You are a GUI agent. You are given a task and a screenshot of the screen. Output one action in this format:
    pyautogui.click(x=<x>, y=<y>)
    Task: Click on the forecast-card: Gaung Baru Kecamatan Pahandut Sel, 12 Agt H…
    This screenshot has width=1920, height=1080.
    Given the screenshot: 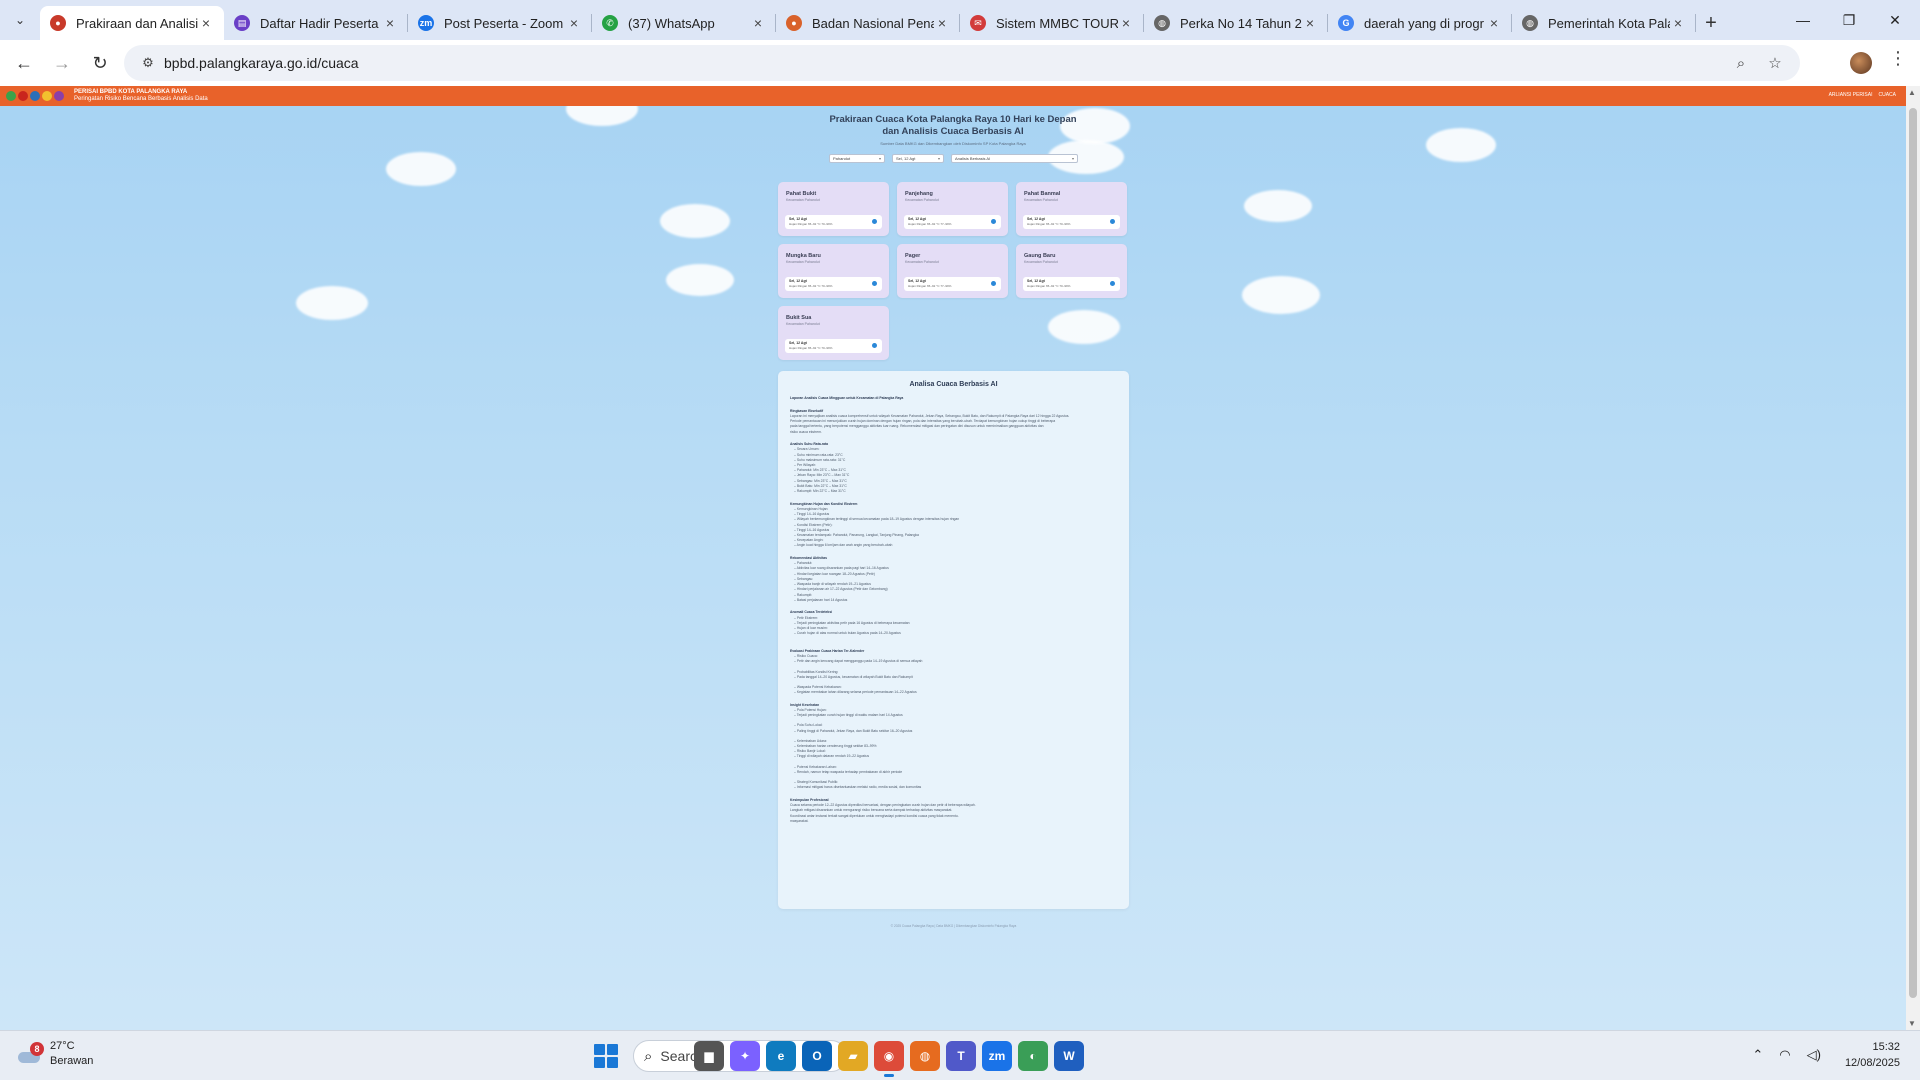 What is the action you would take?
    pyautogui.click(x=1071, y=271)
    